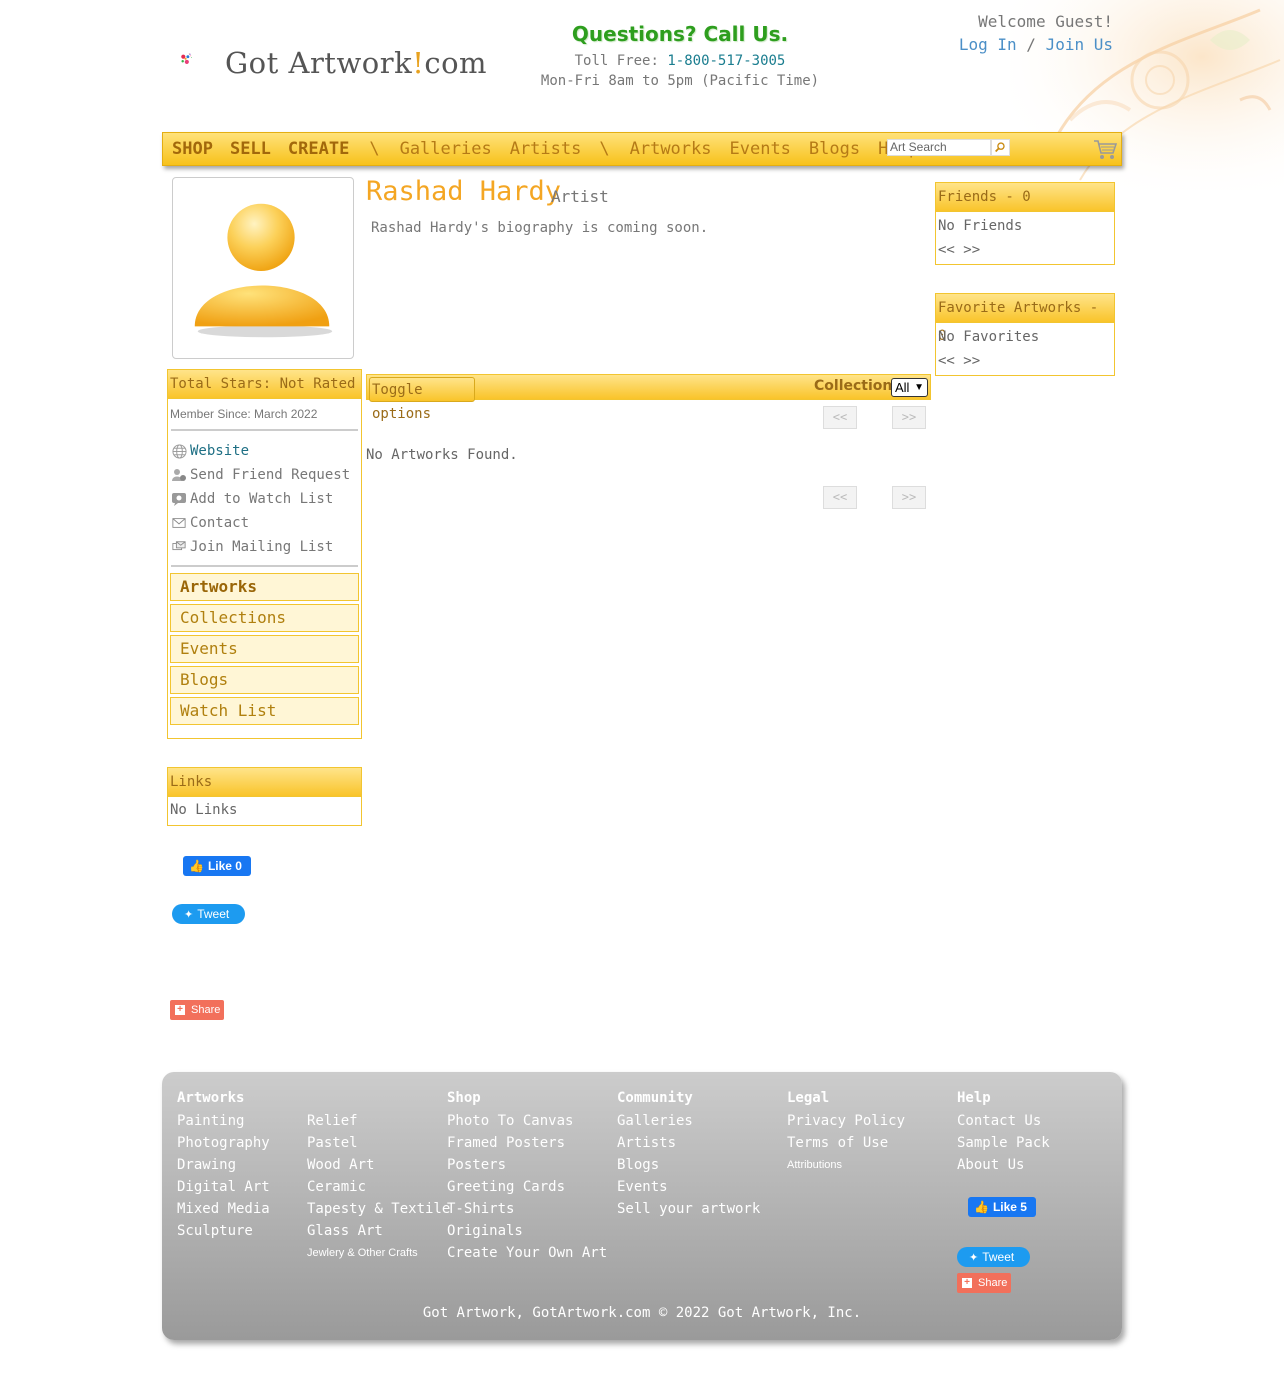 The width and height of the screenshot is (1284, 1380). What do you see at coordinates (527, 1231) in the screenshot?
I see `footer-link: Originals` at bounding box center [527, 1231].